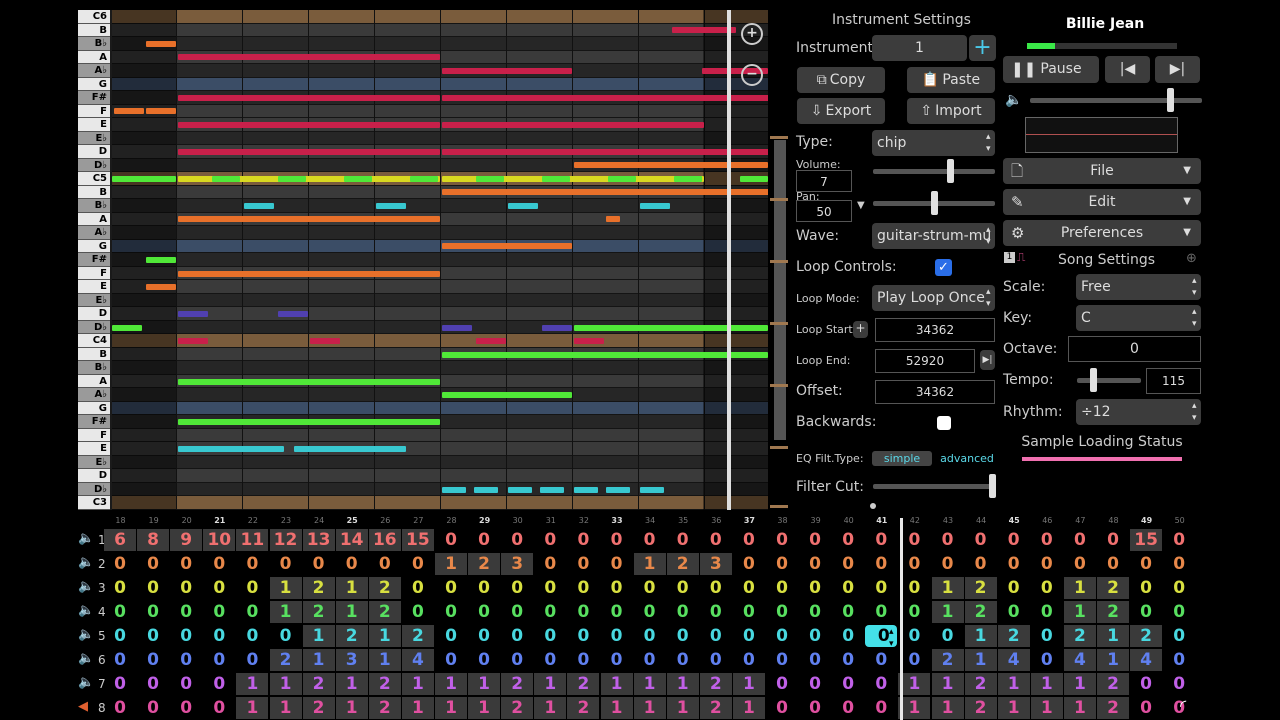 The height and width of the screenshot is (720, 1280). What do you see at coordinates (285, 540) in the screenshot?
I see `pattern-cell: 12` at bounding box center [285, 540].